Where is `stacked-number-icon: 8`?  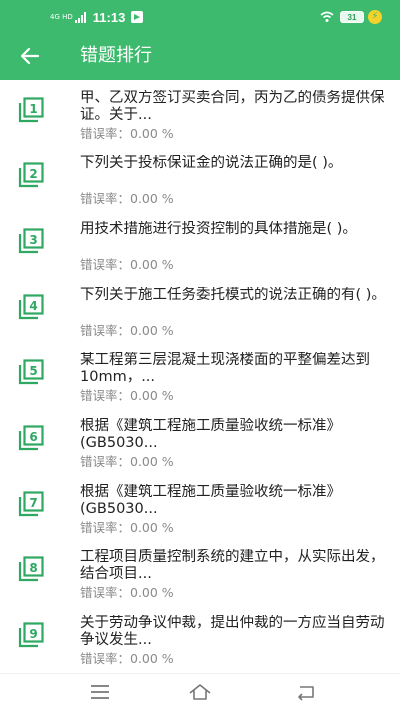 stacked-number-icon: 8 is located at coordinates (31, 569).